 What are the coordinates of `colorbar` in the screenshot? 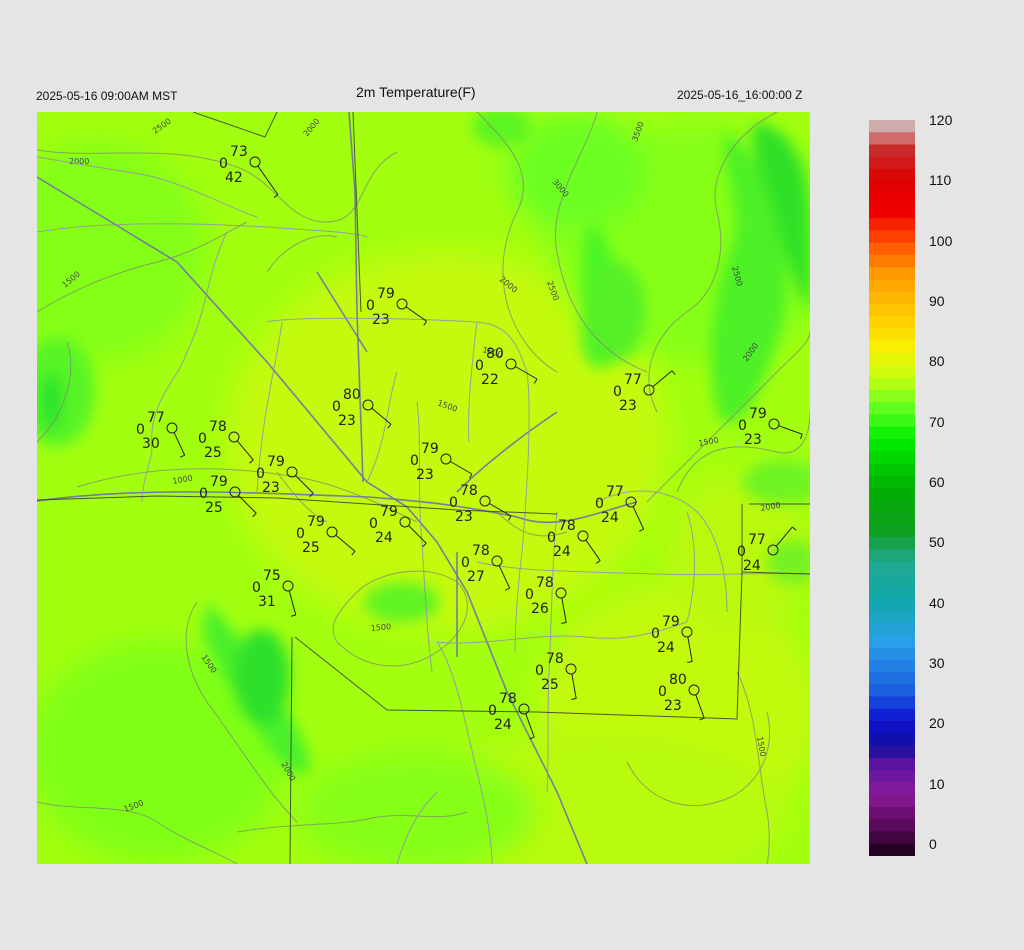 It's located at (892, 488).